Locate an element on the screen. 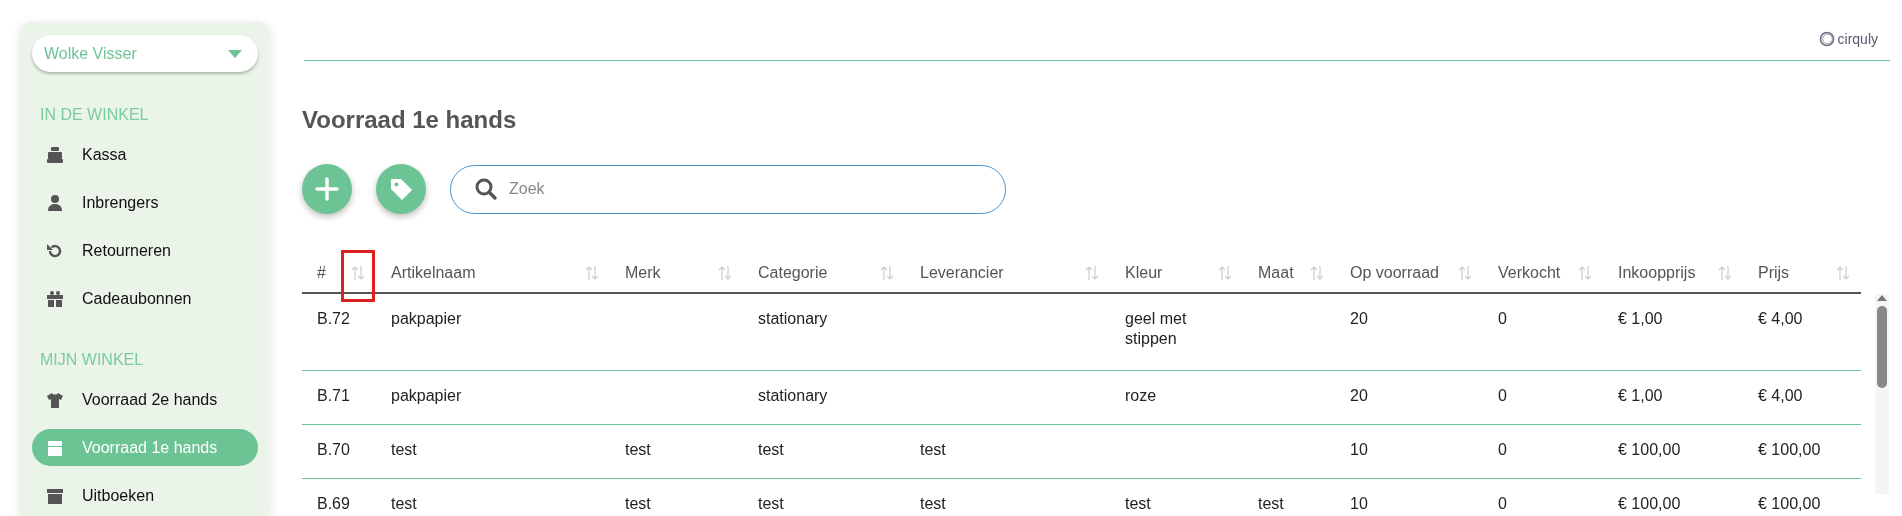 Image resolution: width=1902 pixels, height=516 pixels. sidebar-item: Cadeaubonnen is located at coordinates (145, 298).